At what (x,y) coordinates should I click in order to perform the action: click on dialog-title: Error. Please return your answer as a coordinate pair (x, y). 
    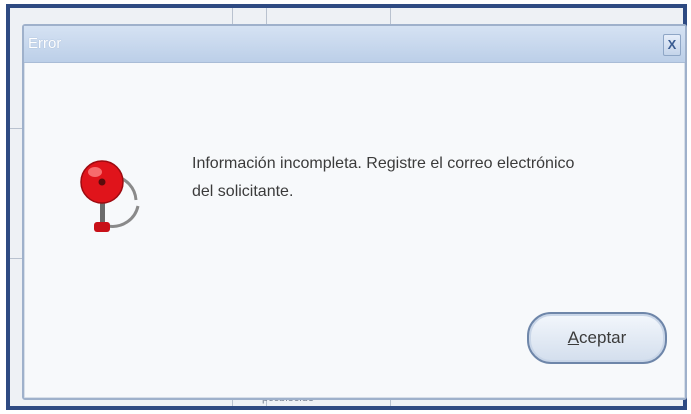
    Looking at the image, I should click on (45, 43).